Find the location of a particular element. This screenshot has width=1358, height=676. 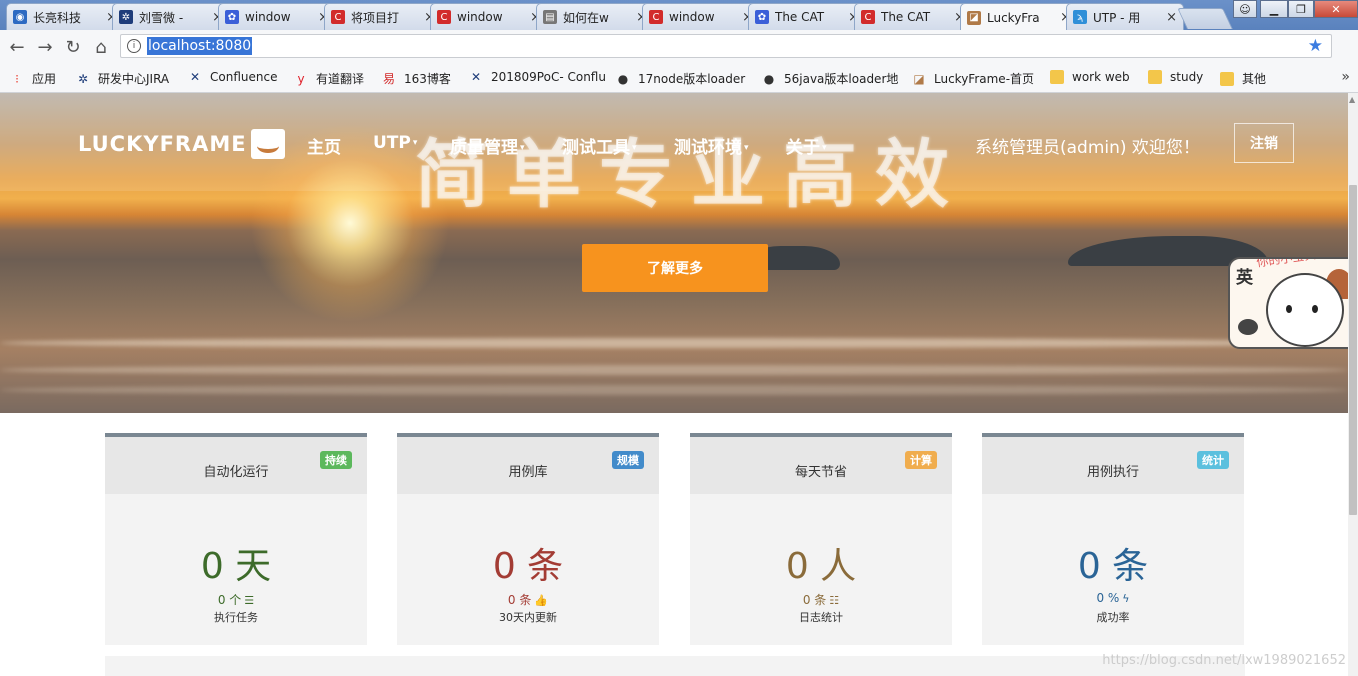

nav-item: 测试工具 ▾ is located at coordinates (599, 145).